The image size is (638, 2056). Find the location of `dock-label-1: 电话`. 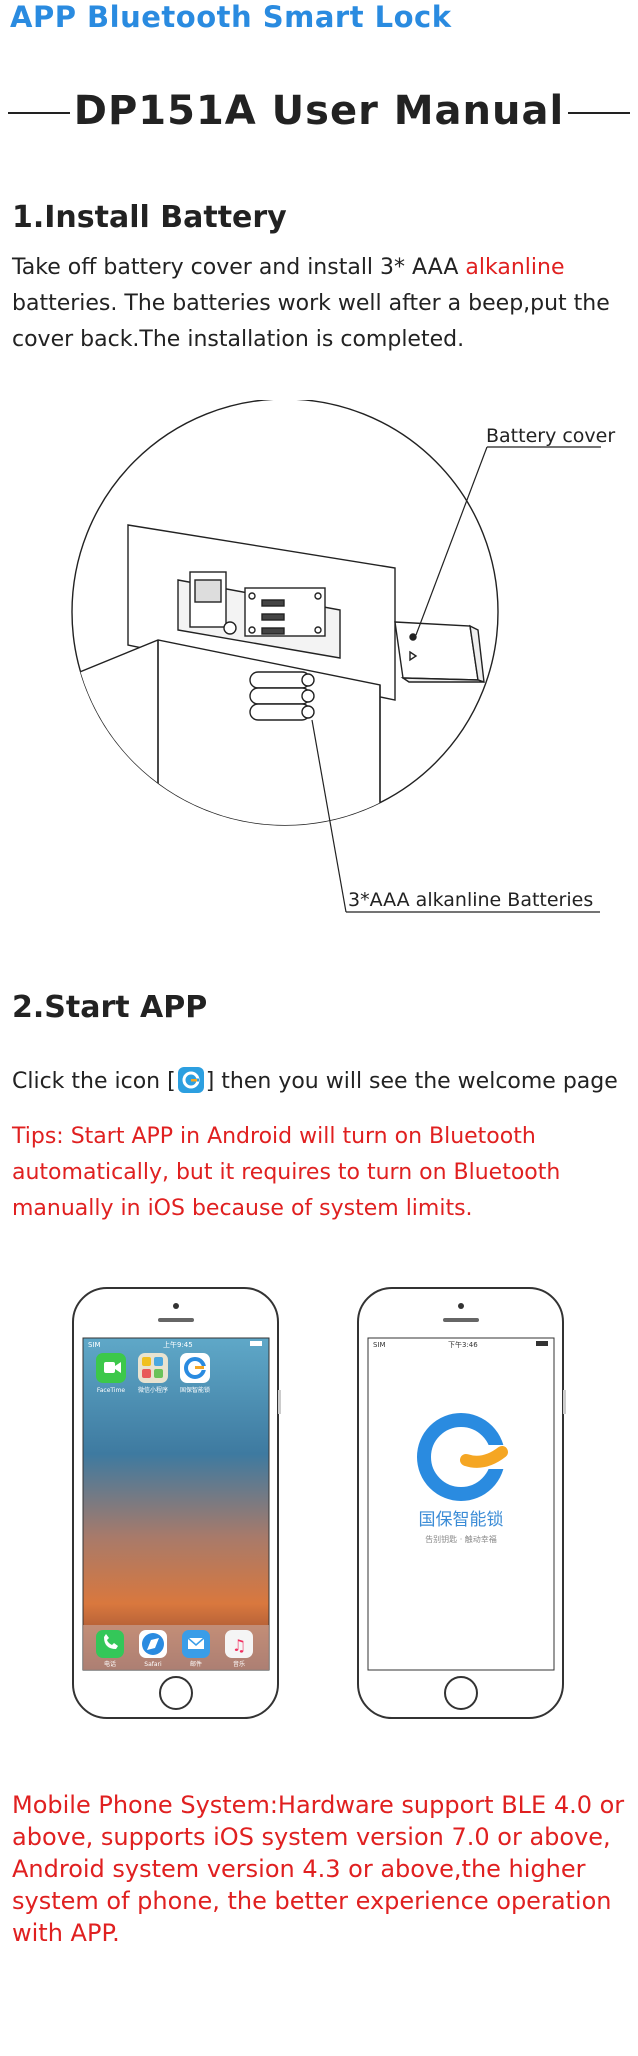

dock-label-1: 电话 is located at coordinates (110, 1664).